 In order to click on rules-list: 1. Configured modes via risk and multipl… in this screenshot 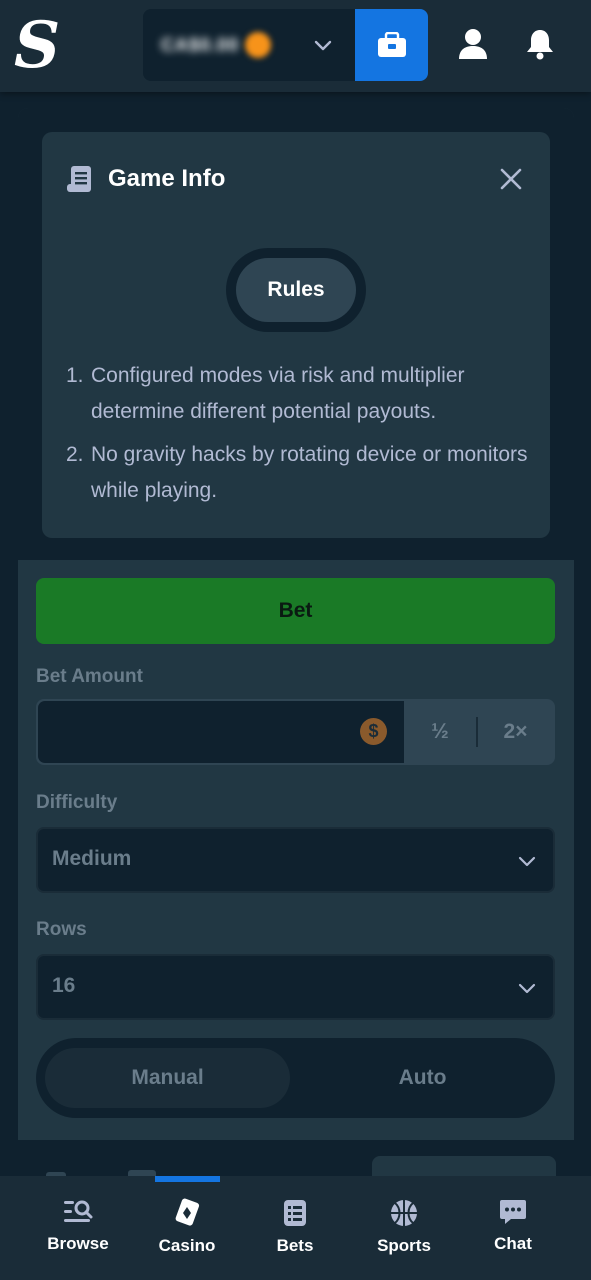, I will do `click(301, 437)`.